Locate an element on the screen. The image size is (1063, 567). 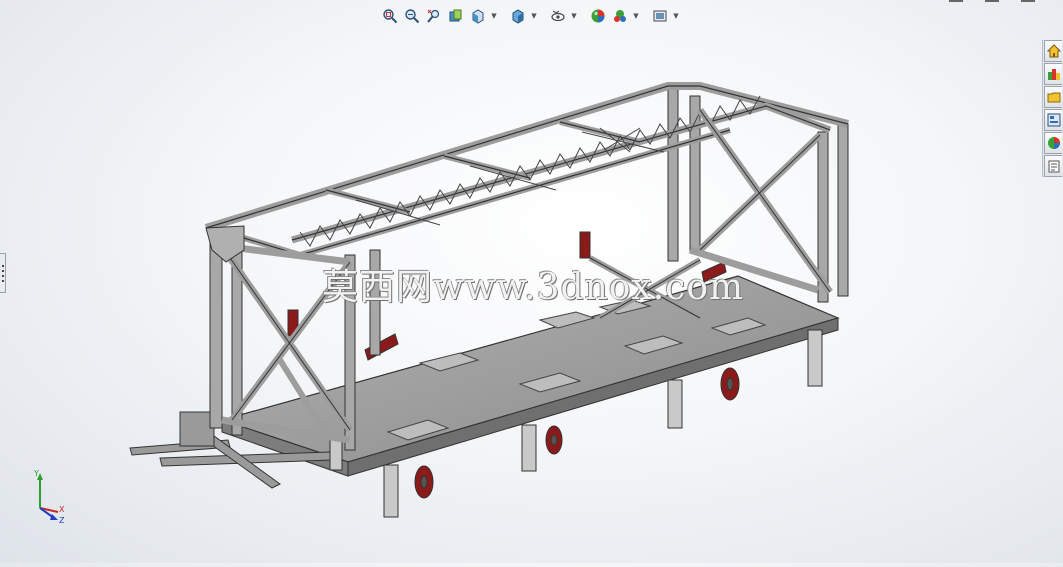
display-style-button is located at coordinates (518, 16).